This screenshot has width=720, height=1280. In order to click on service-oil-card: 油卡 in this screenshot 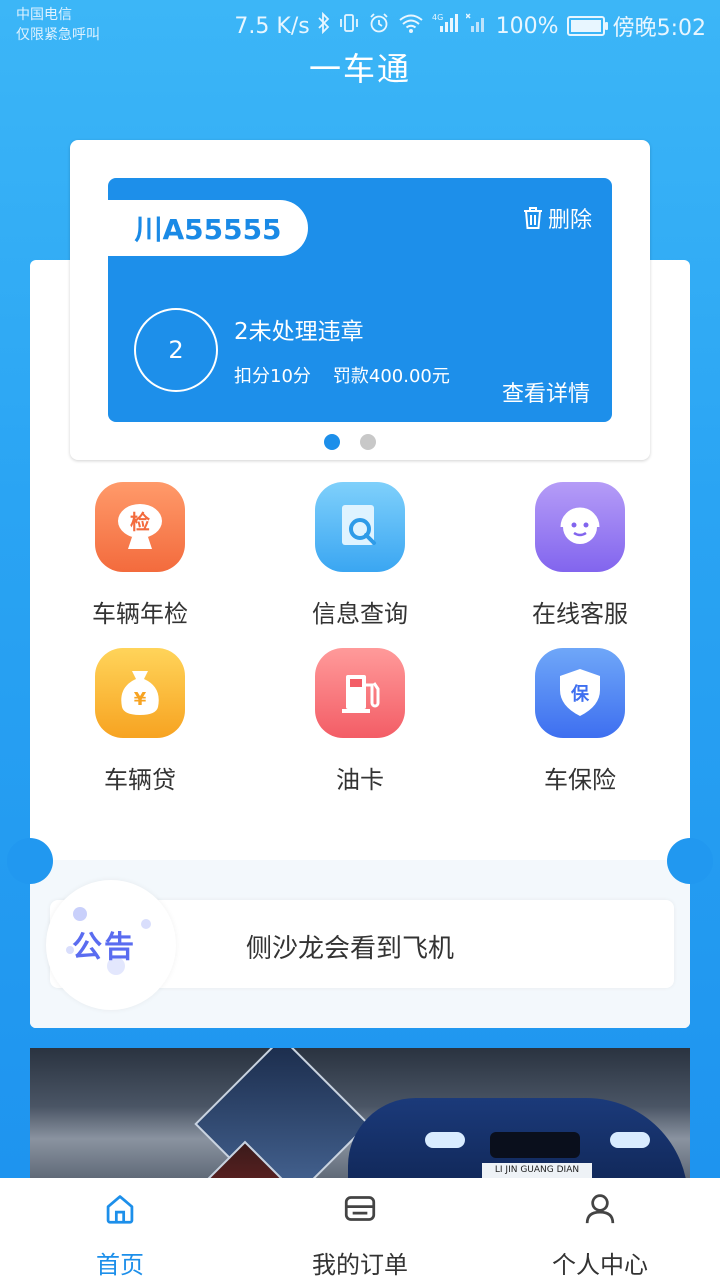, I will do `click(360, 721)`.